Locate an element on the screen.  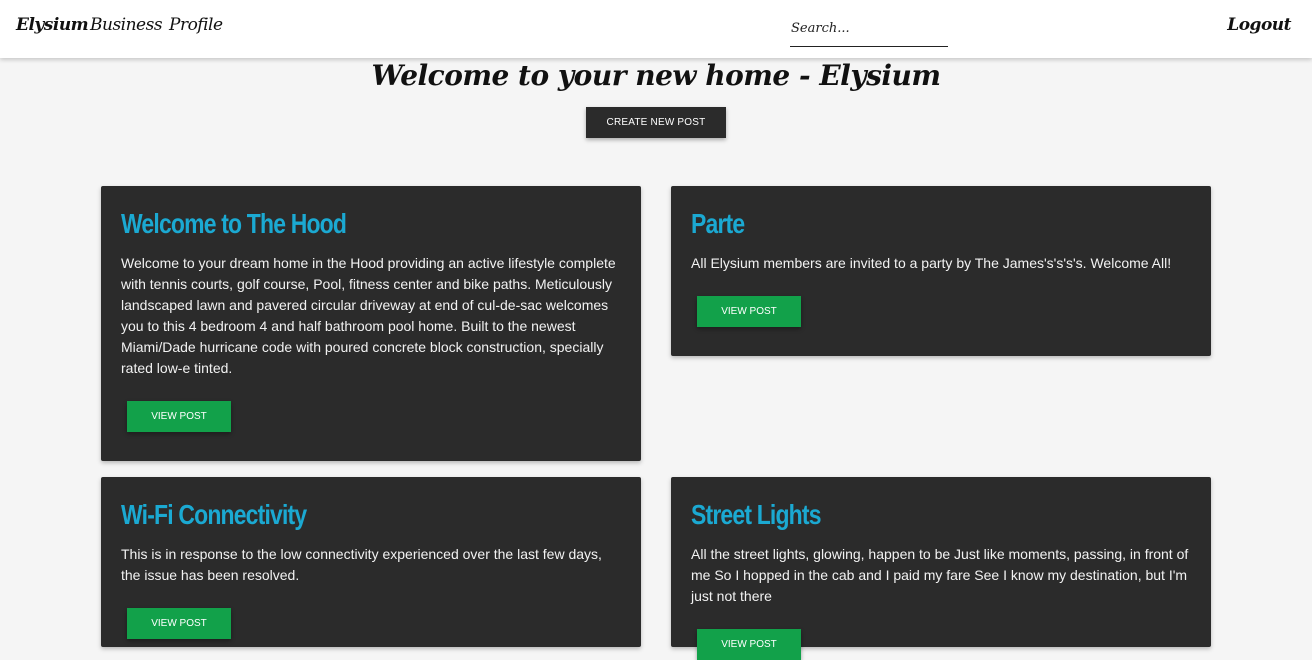
nav-link-profile: Profile is located at coordinates (196, 25).